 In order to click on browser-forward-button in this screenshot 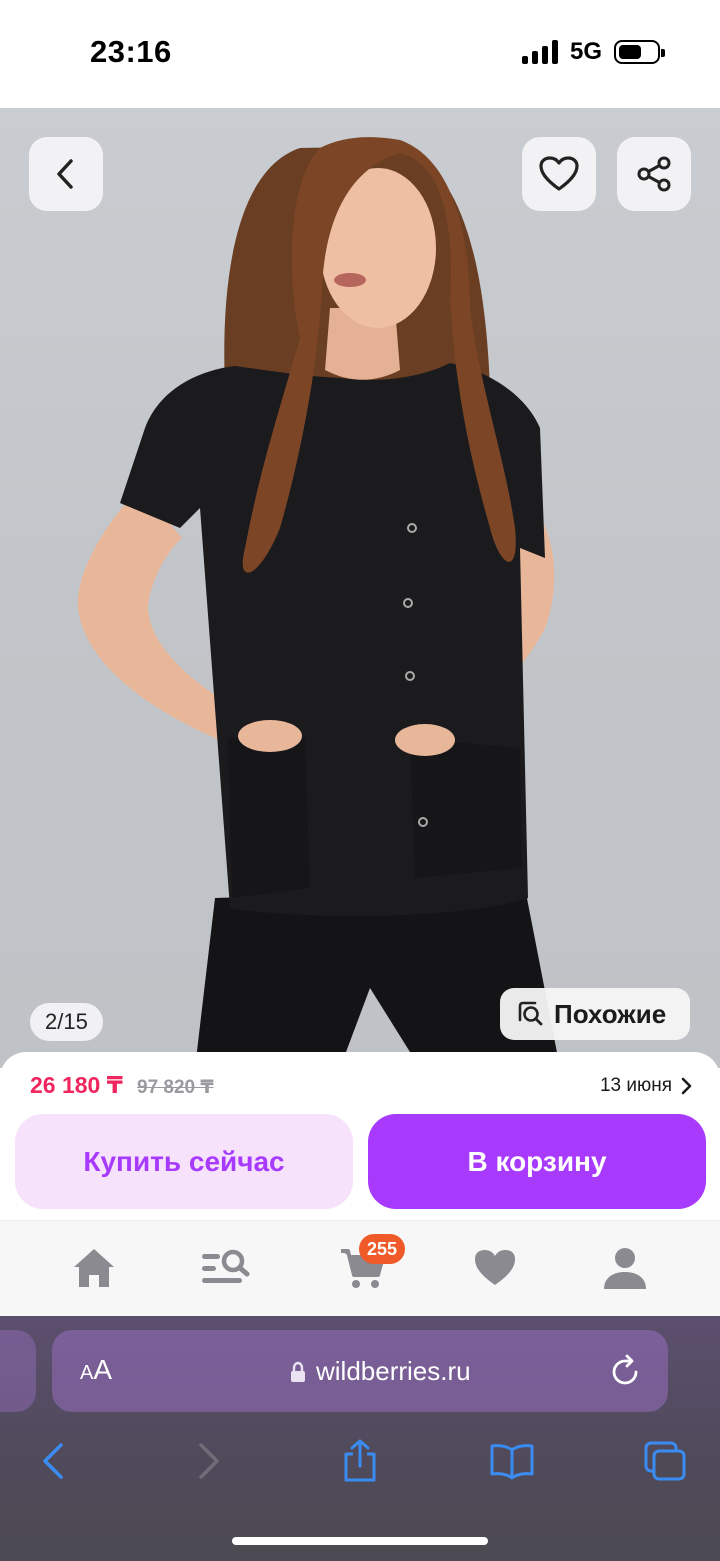, I will do `click(209, 1461)`.